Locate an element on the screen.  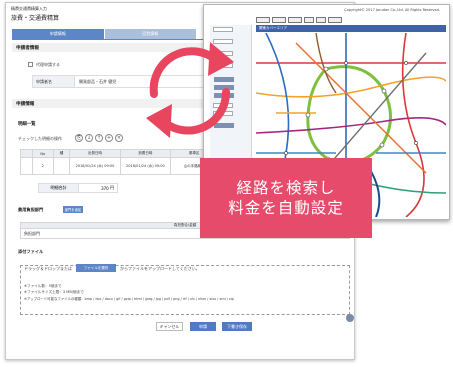
applicant-row: 申請者名 開発部品・石井 健児 is located at coordinates (119, 81).